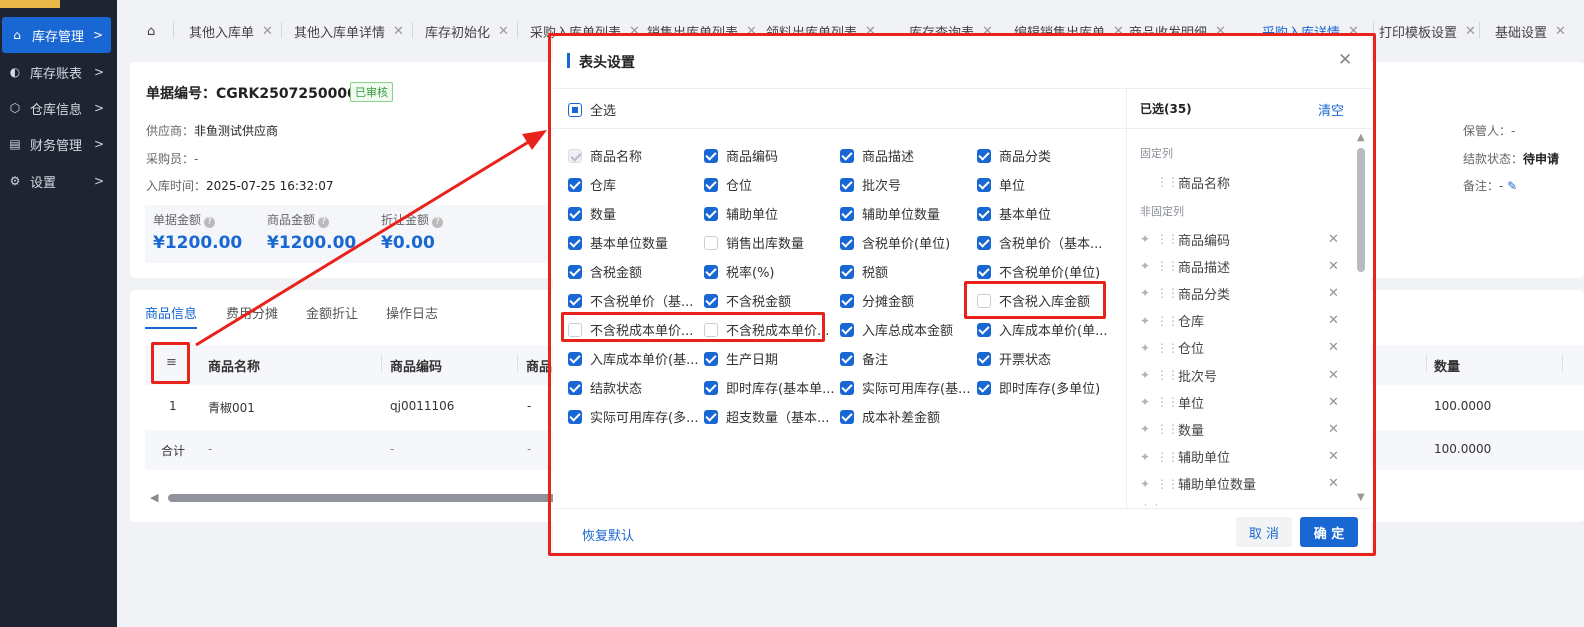 The height and width of the screenshot is (627, 1584). I want to click on column-option: 商品分类, so click(1014, 155).